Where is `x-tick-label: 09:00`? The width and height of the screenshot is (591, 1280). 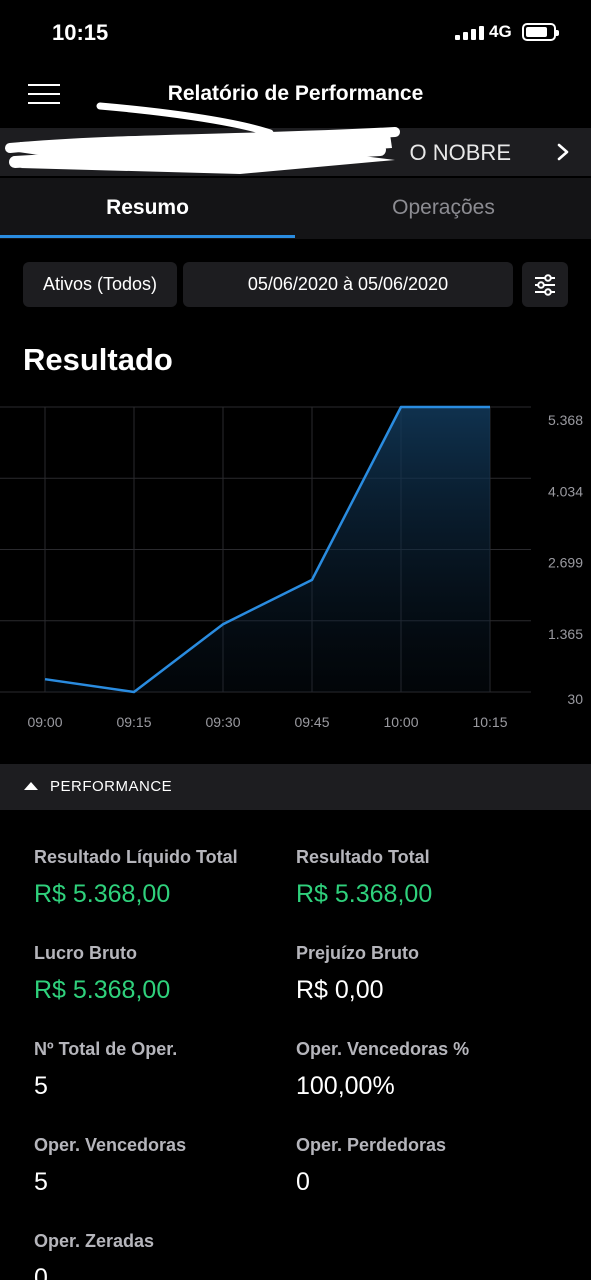 x-tick-label: 09:00 is located at coordinates (44, 722).